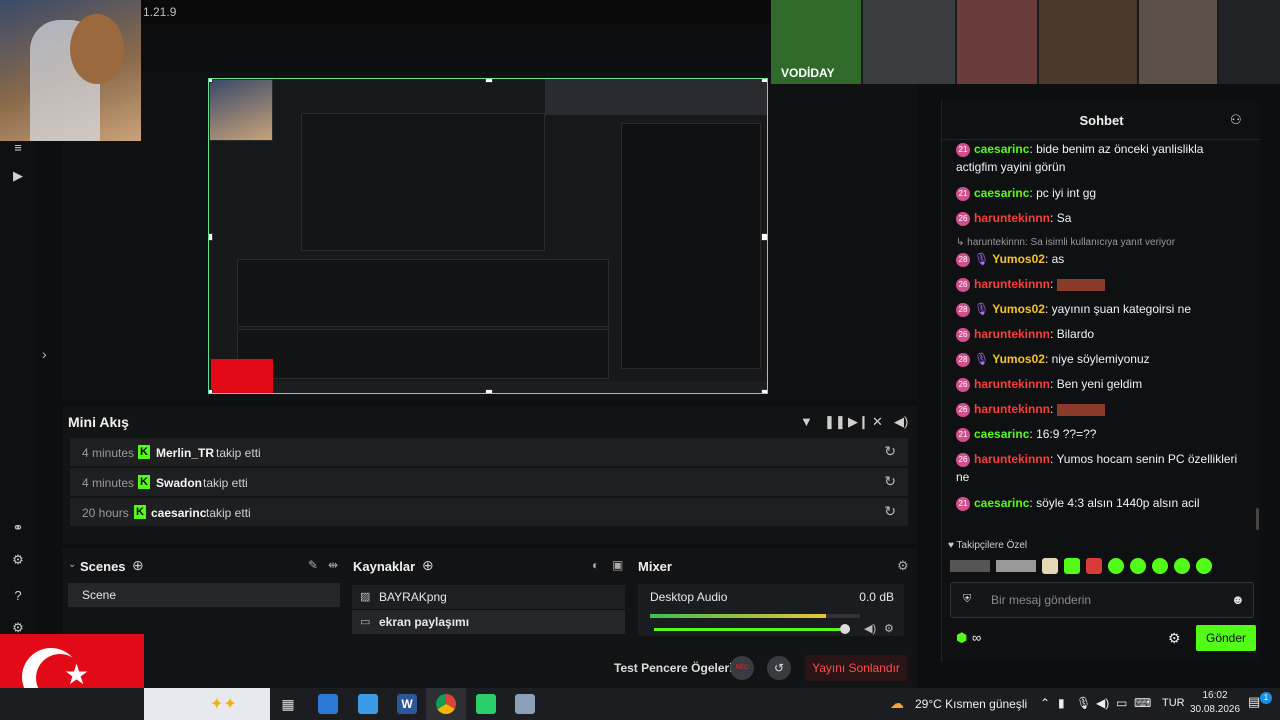  I want to click on pin-icon: ✎, so click(313, 565).